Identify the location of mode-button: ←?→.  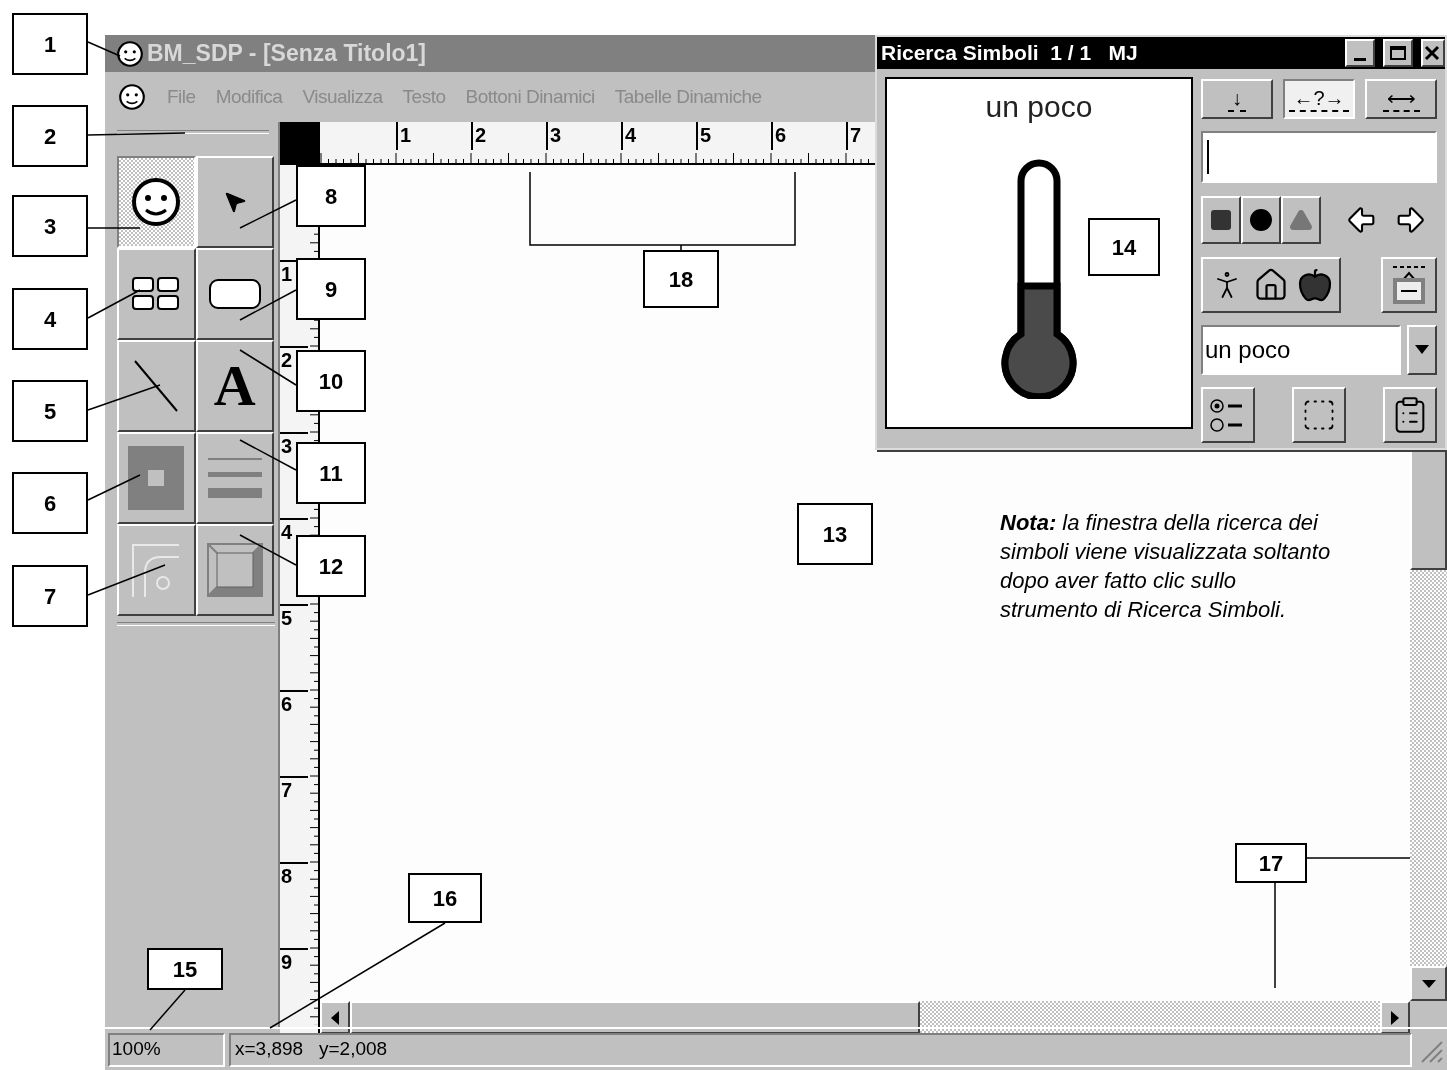
(1319, 98).